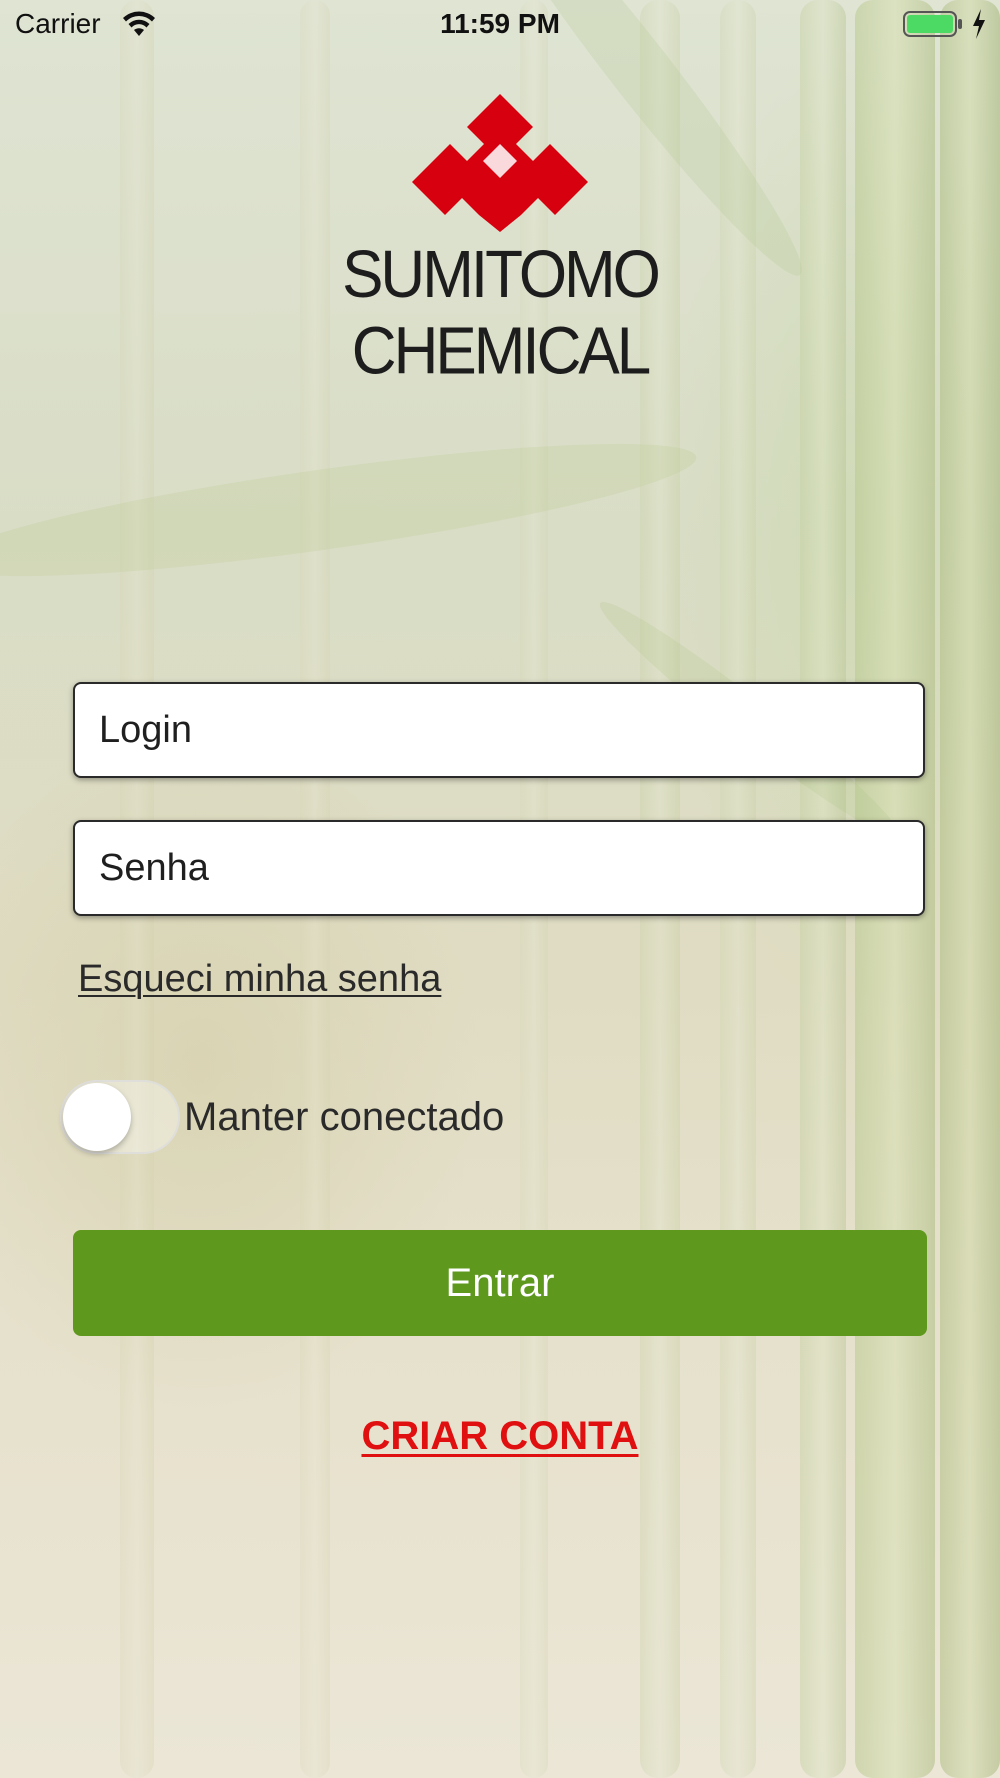 The height and width of the screenshot is (1778, 1000). Describe the element at coordinates (979, 24) in the screenshot. I see `charging-bolt-icon` at that location.